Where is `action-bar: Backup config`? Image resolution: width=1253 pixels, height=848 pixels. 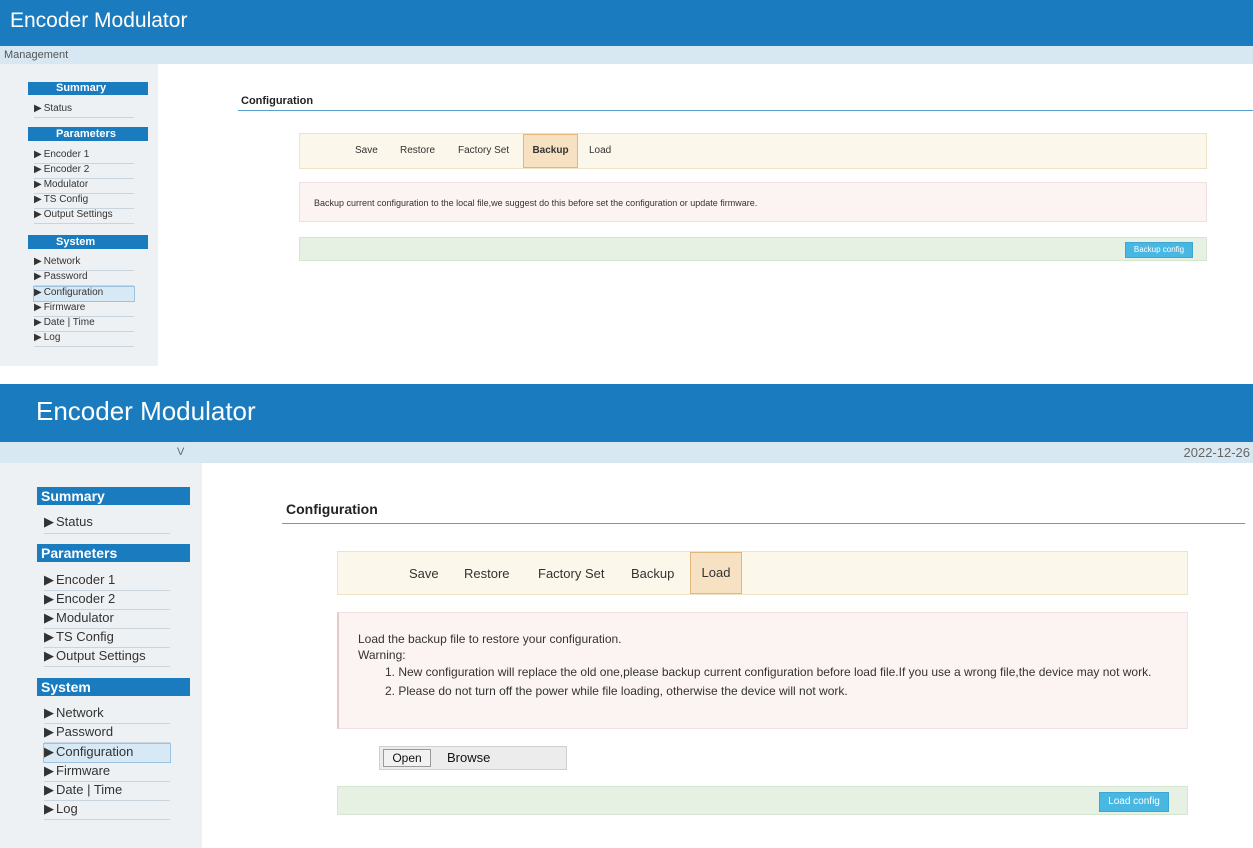
action-bar: Backup config is located at coordinates (753, 249).